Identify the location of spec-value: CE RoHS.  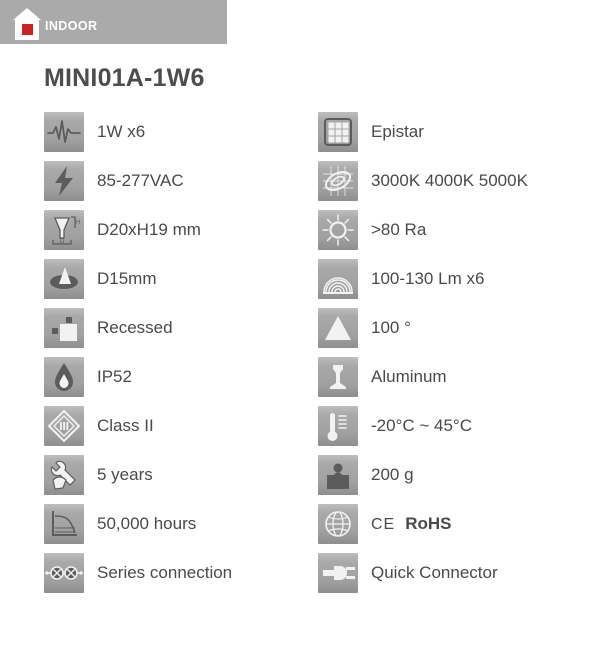
(411, 524).